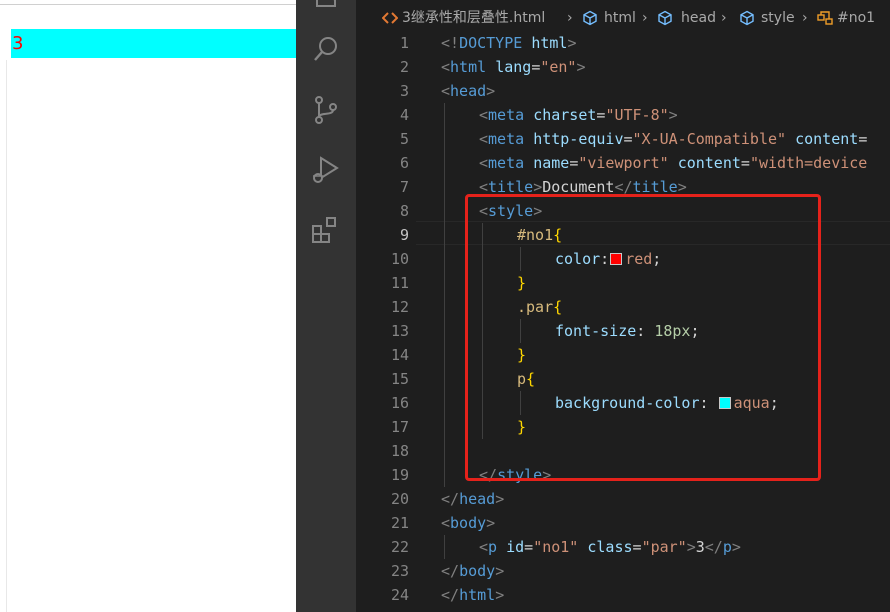  I want to click on line-number: 1, so click(404, 43).